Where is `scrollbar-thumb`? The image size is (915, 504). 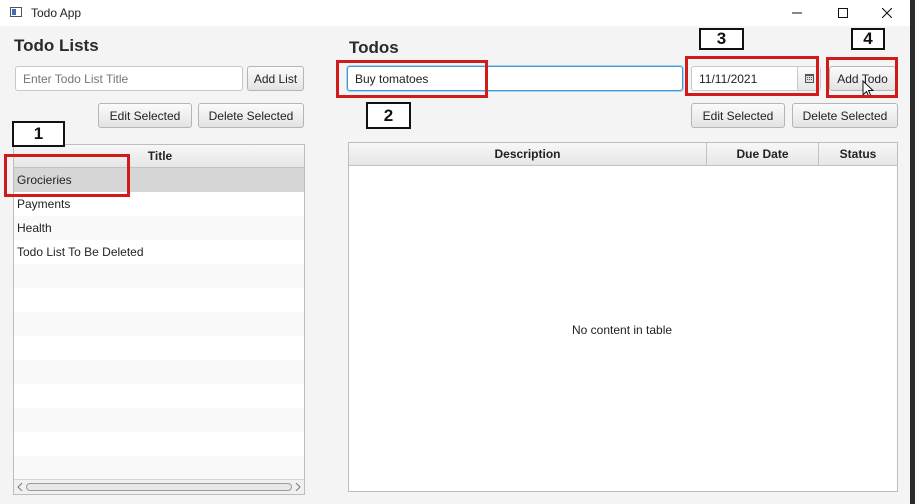 scrollbar-thumb is located at coordinates (159, 487).